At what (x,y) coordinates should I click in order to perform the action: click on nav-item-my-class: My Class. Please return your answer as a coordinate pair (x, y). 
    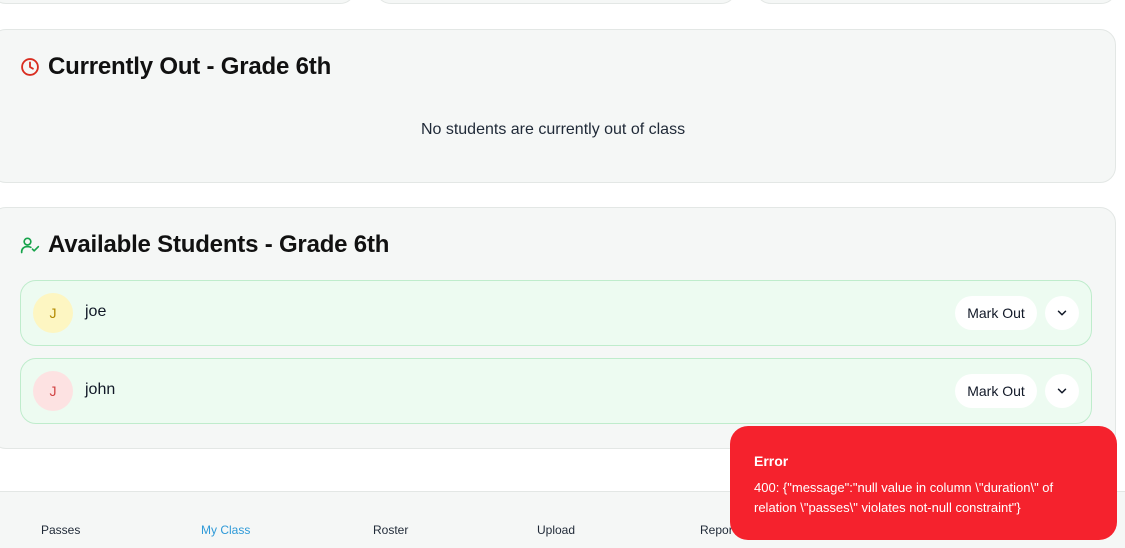
    Looking at the image, I should click on (225, 530).